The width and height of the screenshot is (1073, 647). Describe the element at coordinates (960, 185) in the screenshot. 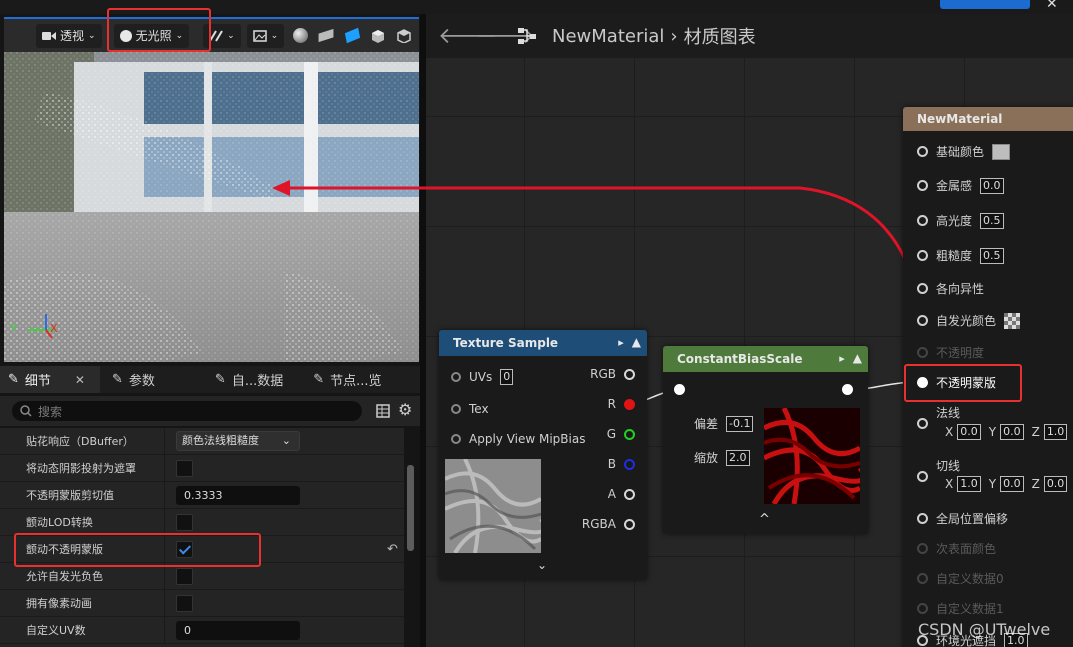

I see `result-pin-metallic: 金属感 0.0` at that location.